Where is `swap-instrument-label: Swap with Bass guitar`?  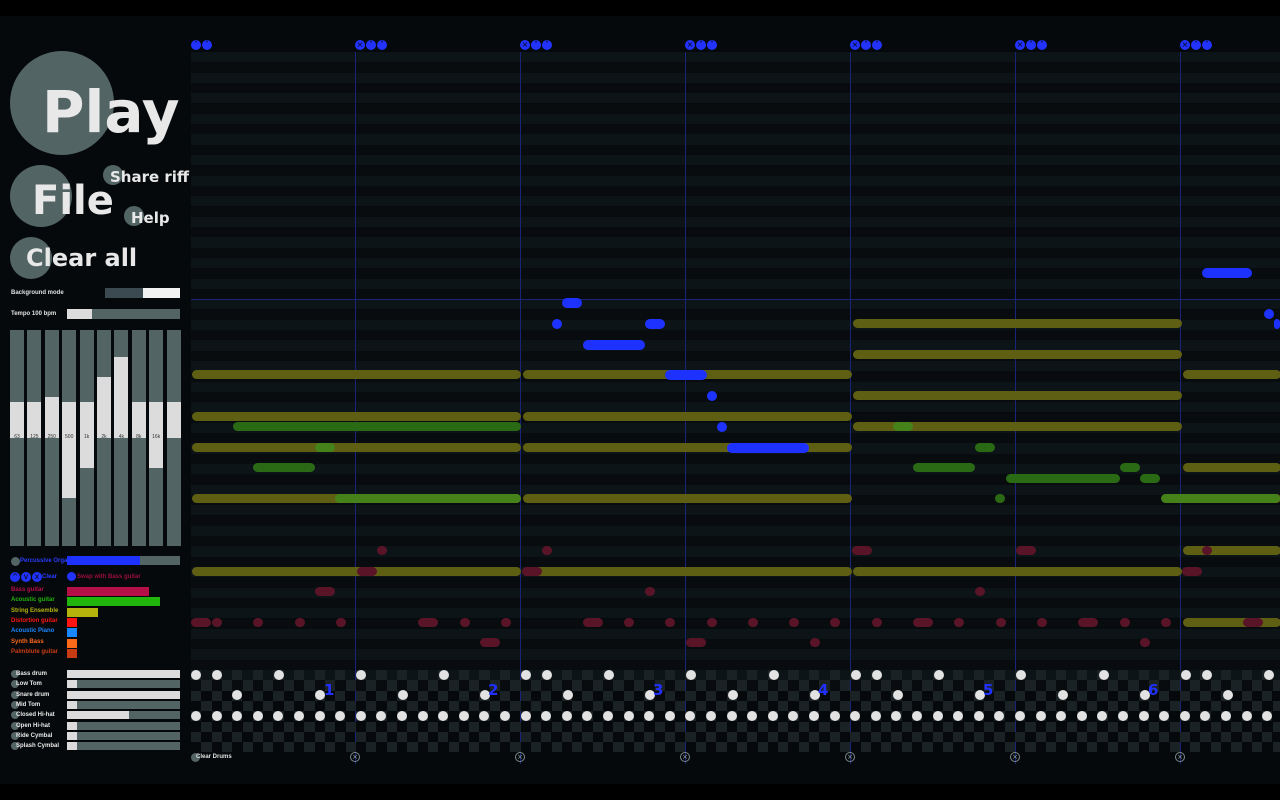 swap-instrument-label: Swap with Bass guitar is located at coordinates (109, 577).